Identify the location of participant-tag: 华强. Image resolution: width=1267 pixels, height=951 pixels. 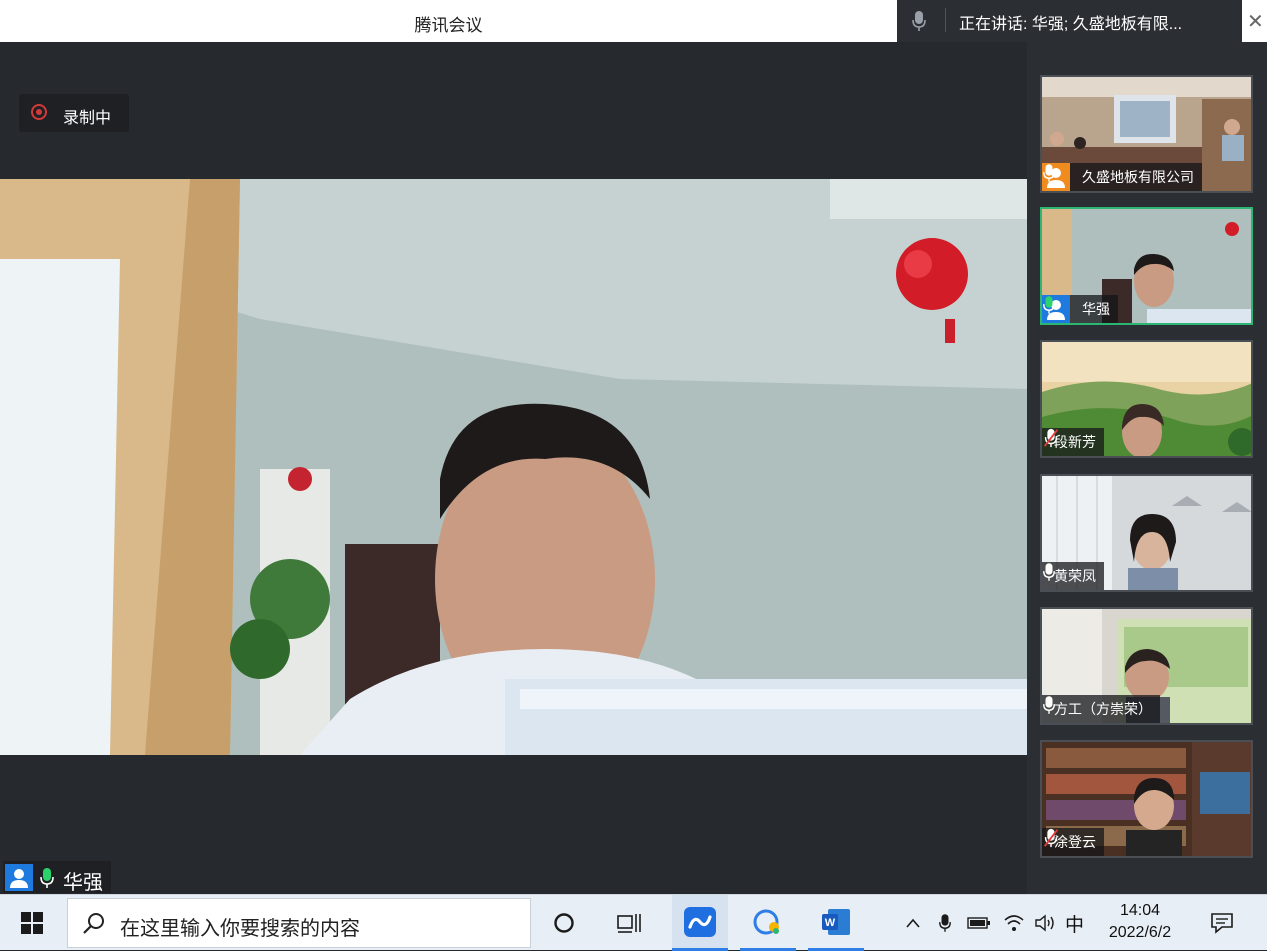
(1080, 309).